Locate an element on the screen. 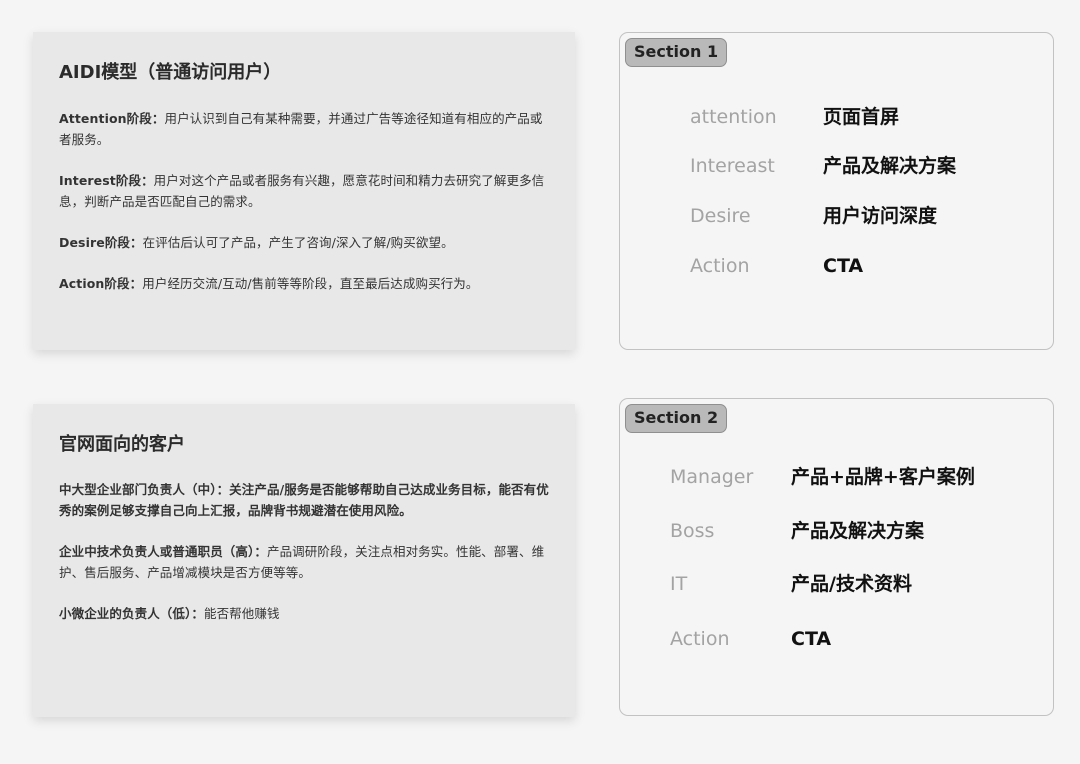 Image resolution: width=1080 pixels, height=764 pixels. row-value: 页面首屏 is located at coordinates (861, 117).